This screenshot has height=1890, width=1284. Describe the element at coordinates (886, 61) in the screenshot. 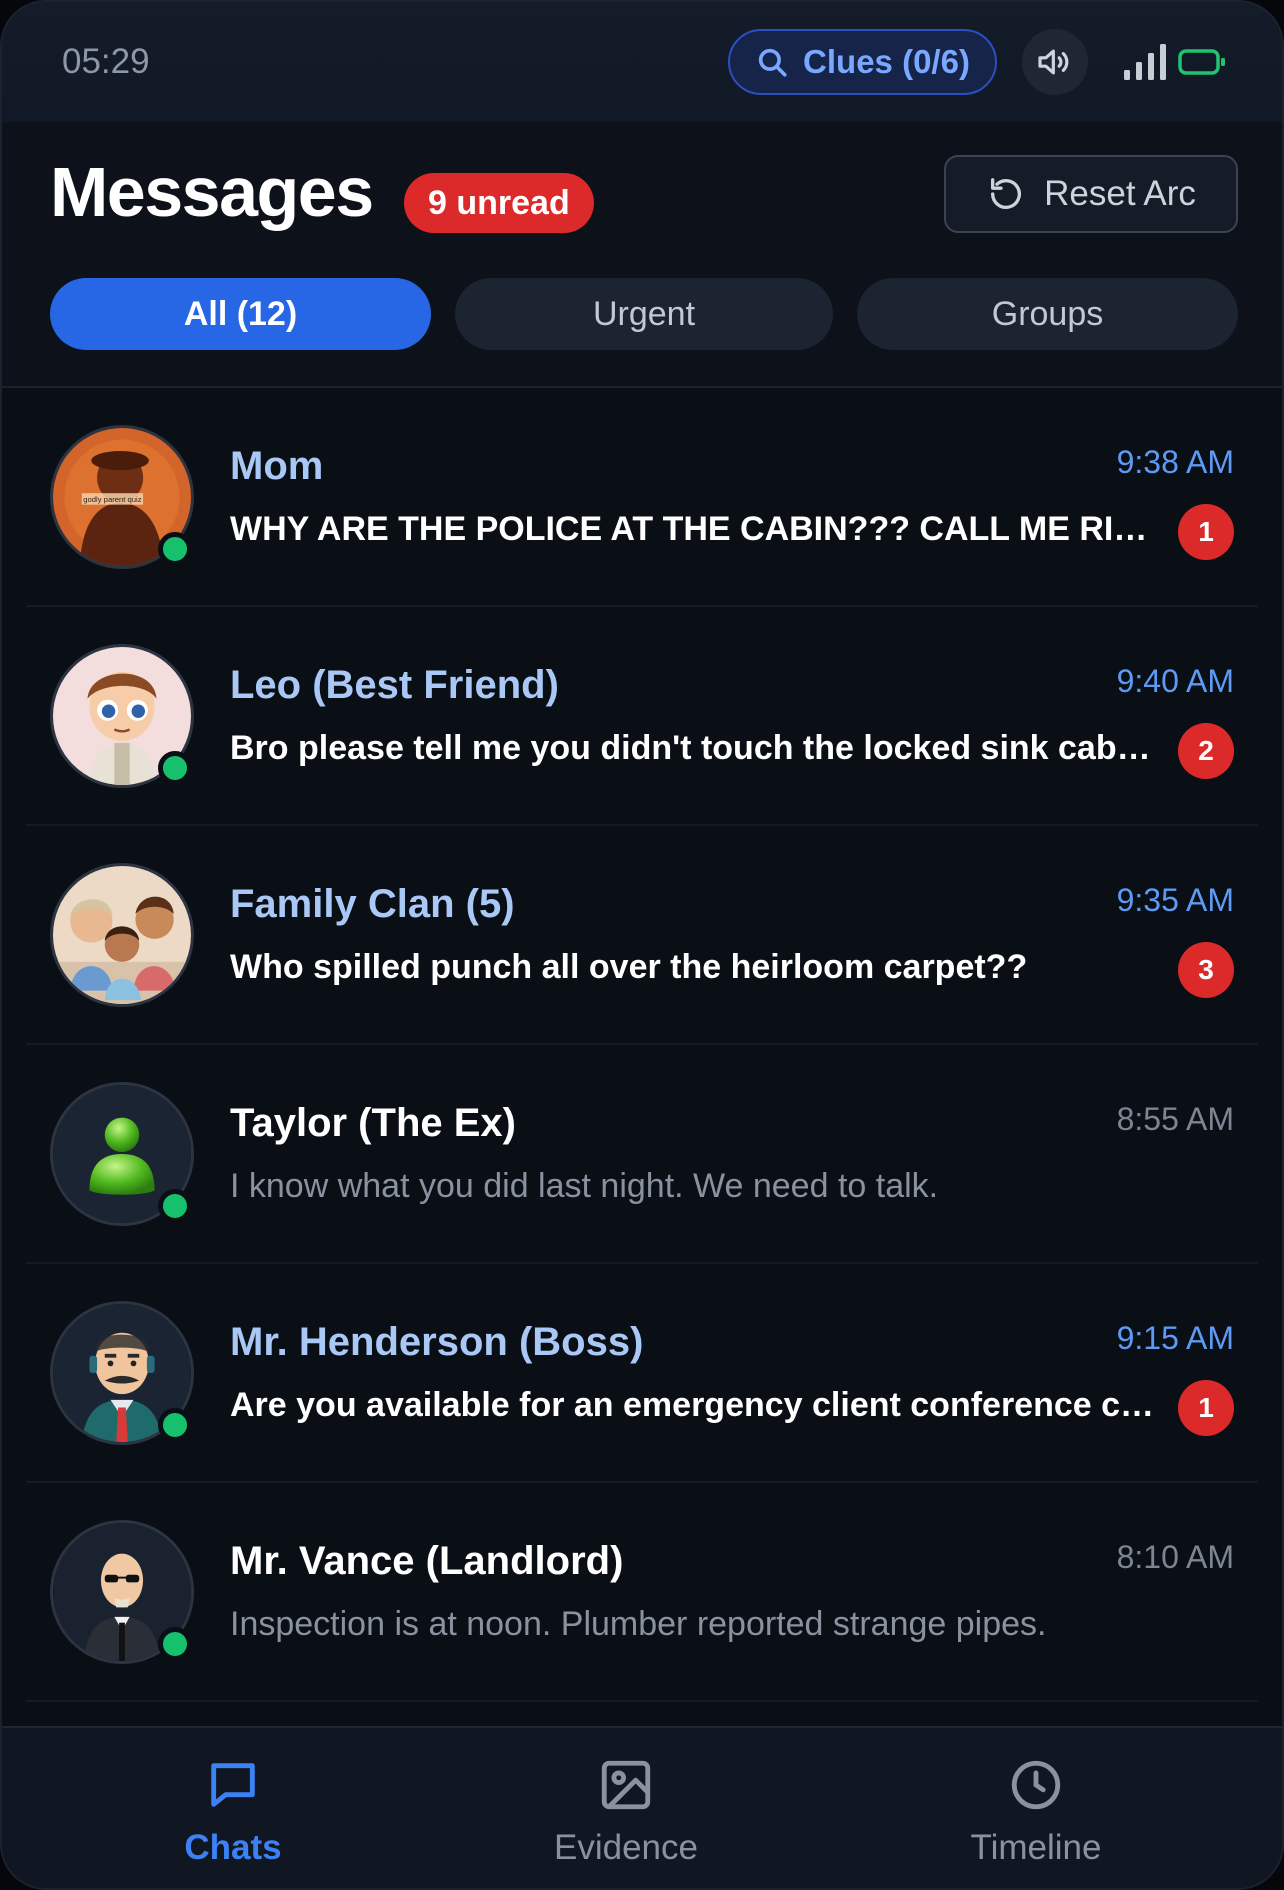

I see `clues-label: Clues (0/6)` at that location.